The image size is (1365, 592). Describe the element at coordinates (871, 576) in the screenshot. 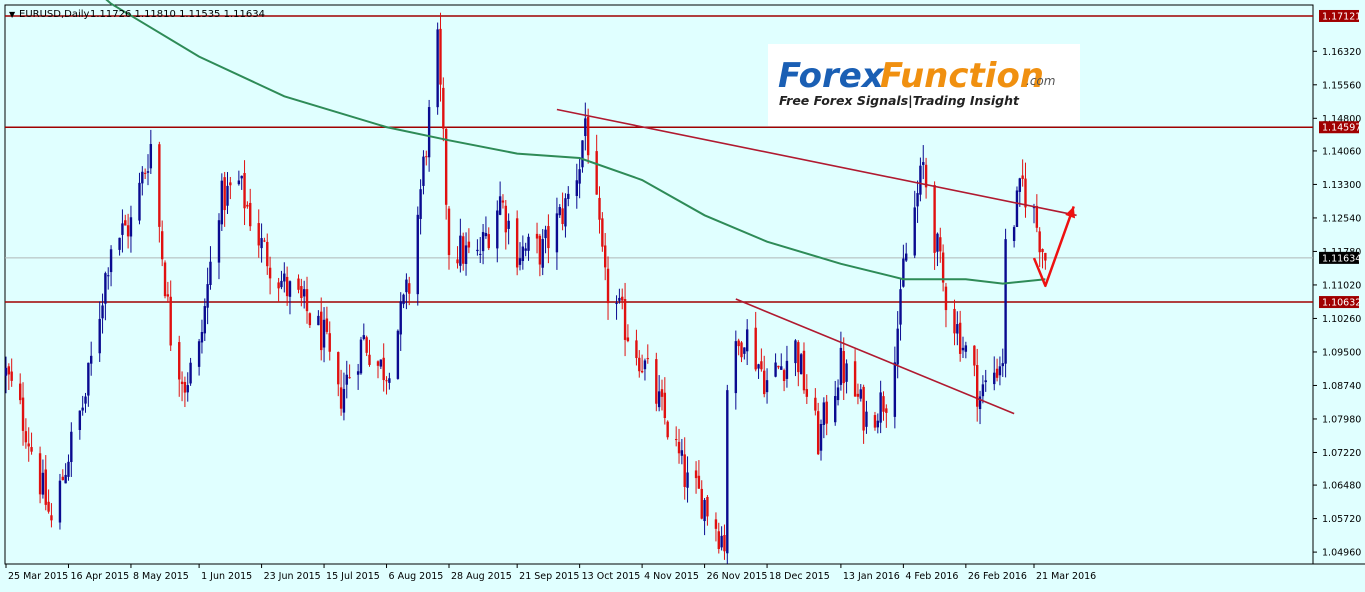

I see `x-tick-label: 13 Jan 2016` at that location.